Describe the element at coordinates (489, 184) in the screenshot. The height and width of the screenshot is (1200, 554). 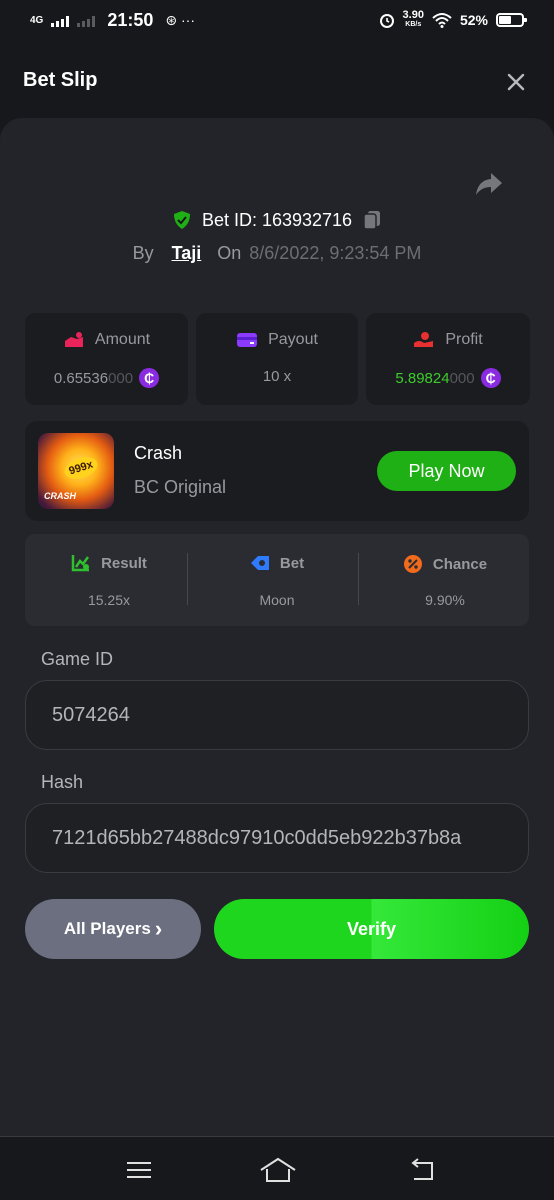
I see `share-icon` at that location.